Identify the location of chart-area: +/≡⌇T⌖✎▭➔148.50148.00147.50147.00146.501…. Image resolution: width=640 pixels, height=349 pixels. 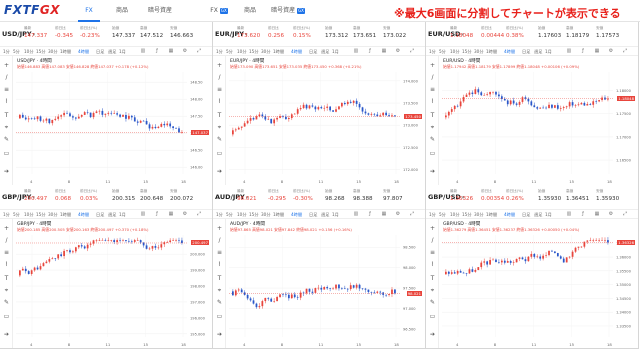
(106, 120).